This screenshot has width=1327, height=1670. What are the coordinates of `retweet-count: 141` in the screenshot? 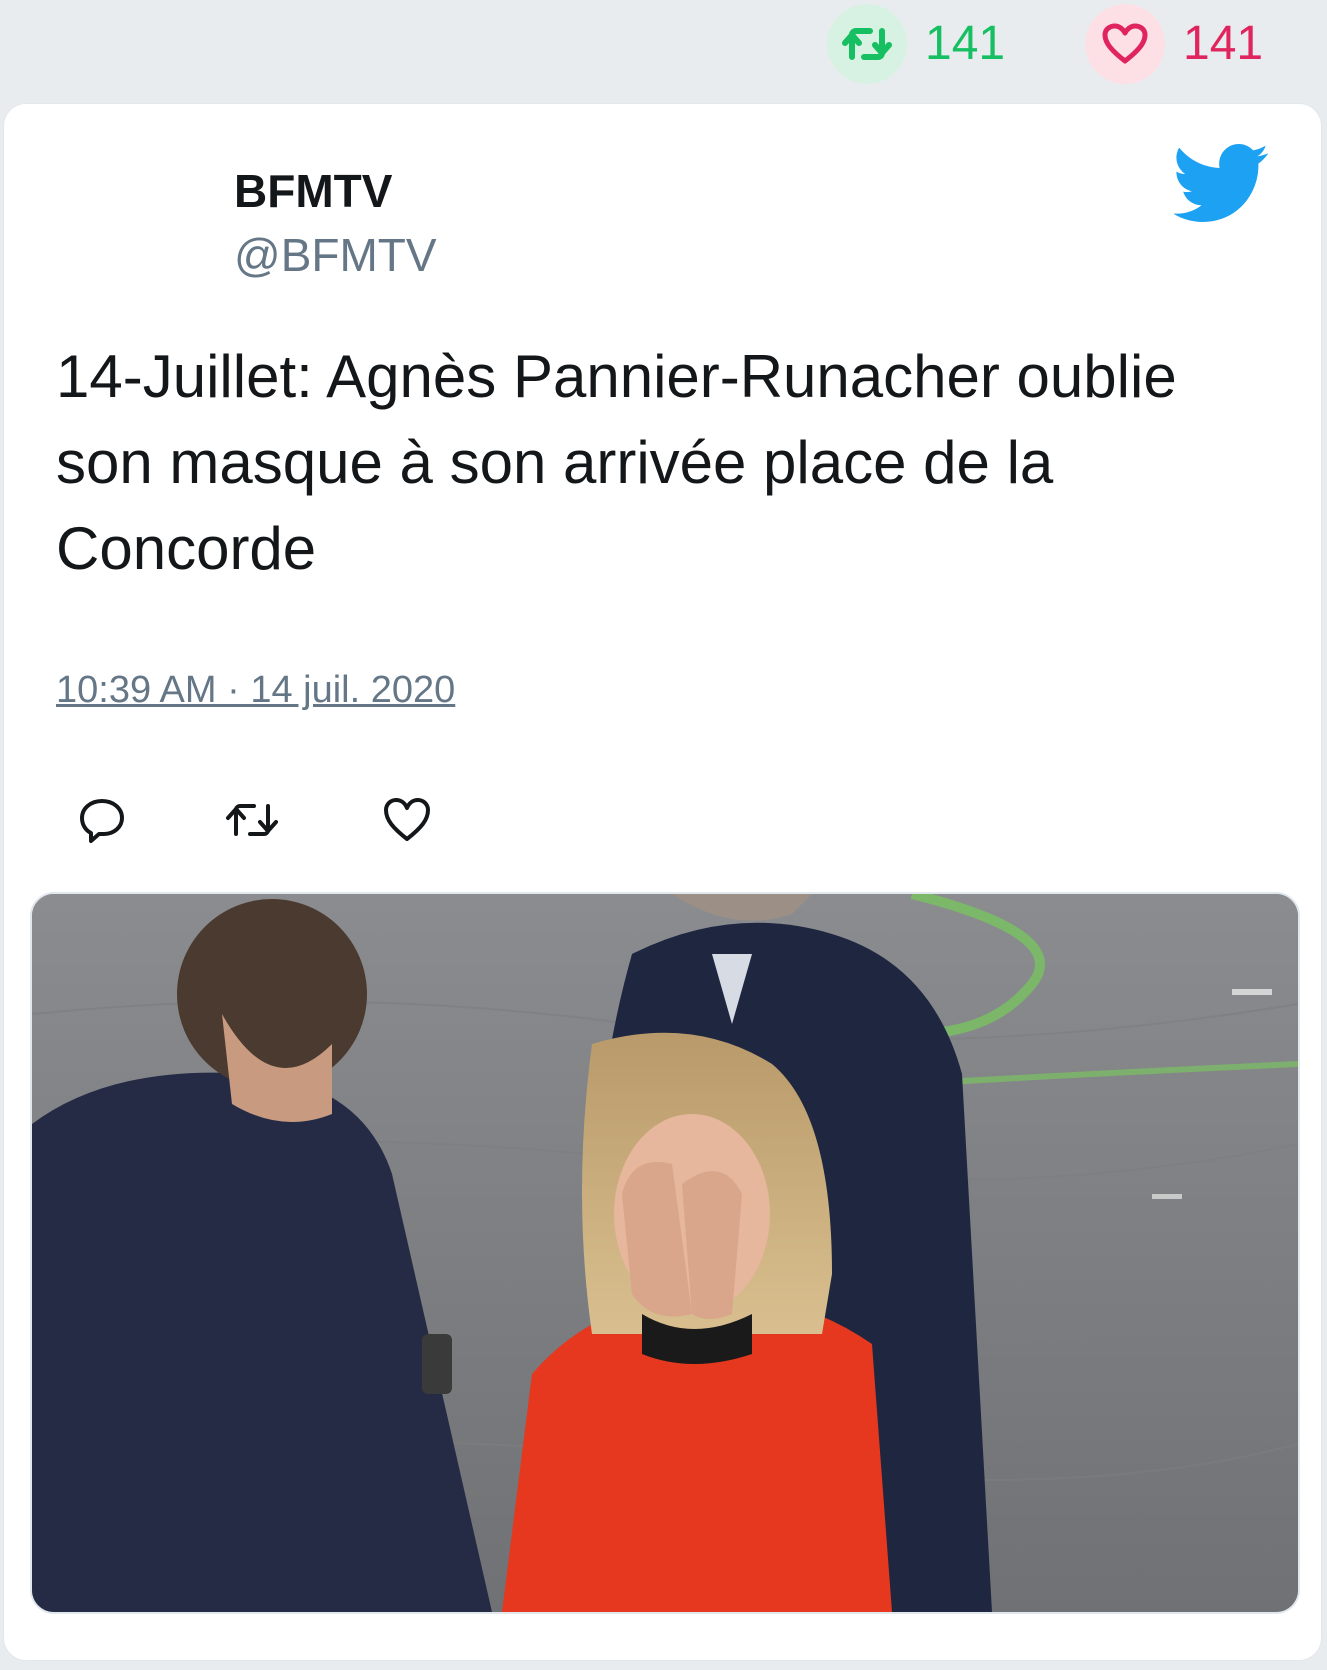 It's located at (965, 43).